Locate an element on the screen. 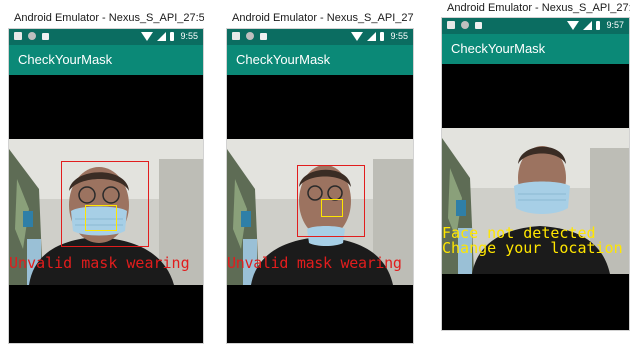 This screenshot has height=344, width=638. status-bar: 9:57 is located at coordinates (535, 26).